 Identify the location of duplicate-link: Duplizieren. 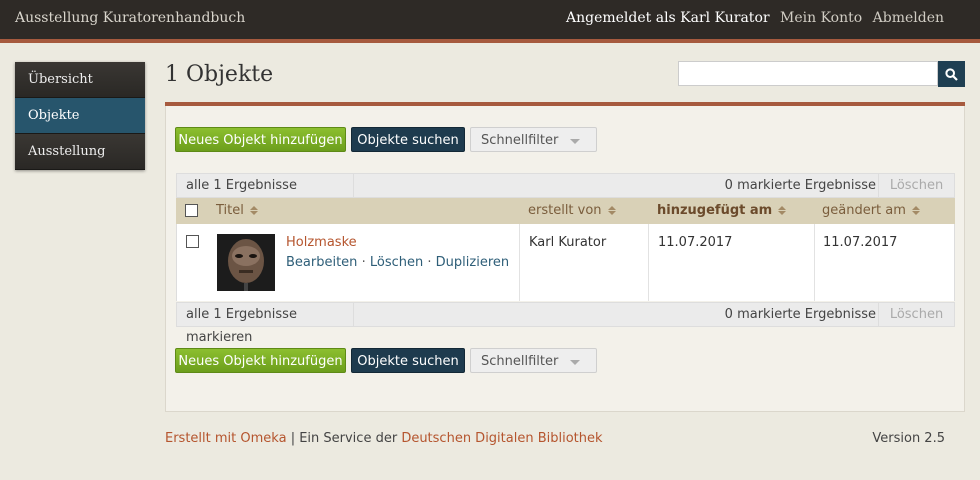
(472, 262).